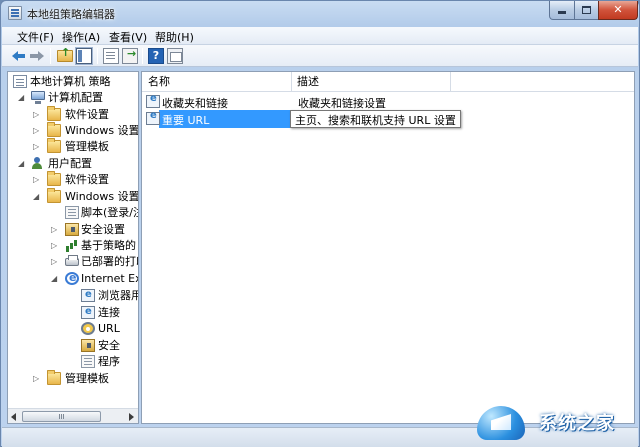  I want to click on programs-icon, so click(88, 361).